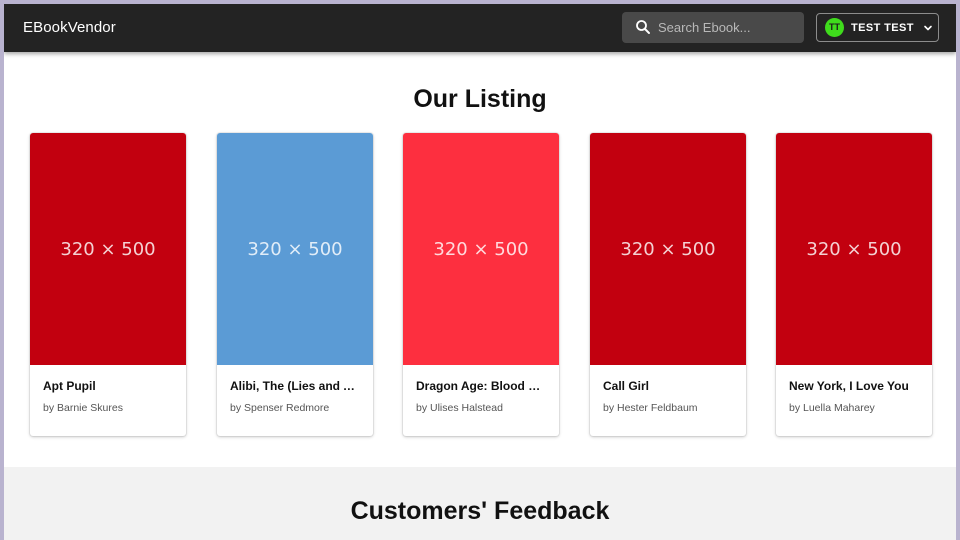 The height and width of the screenshot is (540, 960). I want to click on book-author: by Luella Maharey, so click(832, 408).